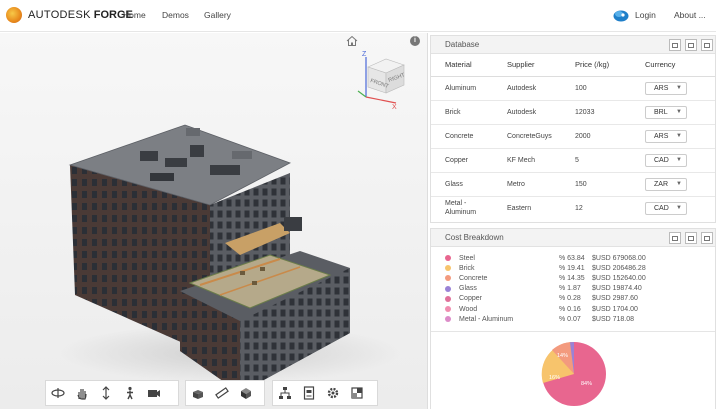 This screenshot has height=409, width=716. Describe the element at coordinates (596, 184) in the screenshot. I see `cell-price: 150` at that location.